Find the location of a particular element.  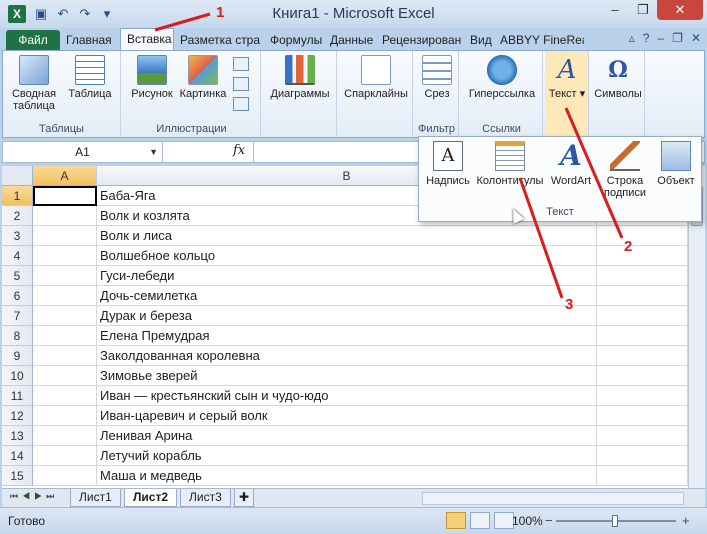

minimize-ribbon-icon: ▵ is located at coordinates (632, 38).